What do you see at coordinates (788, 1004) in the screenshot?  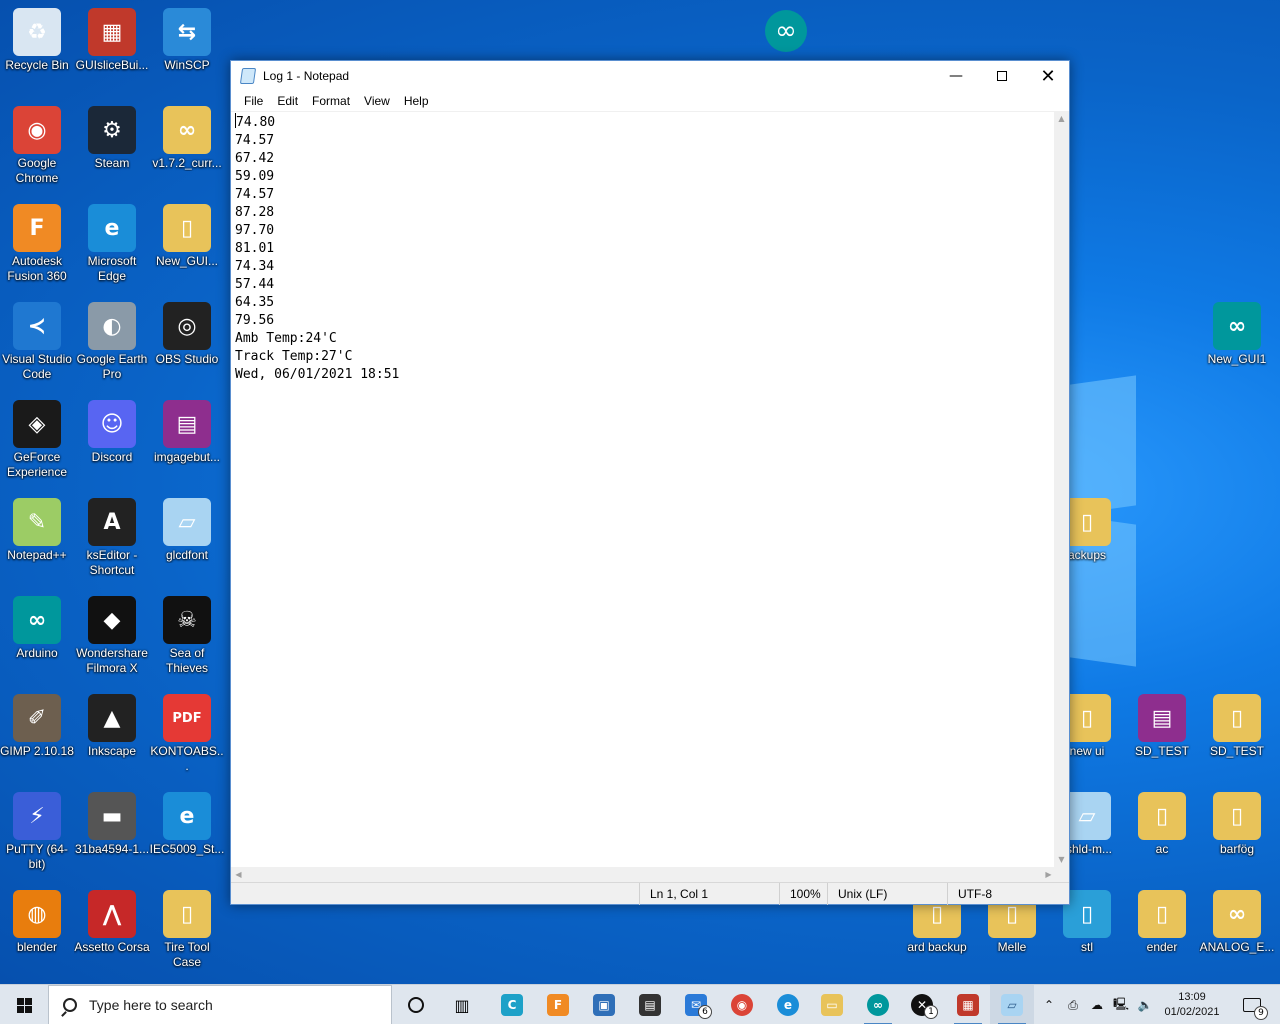 I see `taskbar-app-edge: e` at bounding box center [788, 1004].